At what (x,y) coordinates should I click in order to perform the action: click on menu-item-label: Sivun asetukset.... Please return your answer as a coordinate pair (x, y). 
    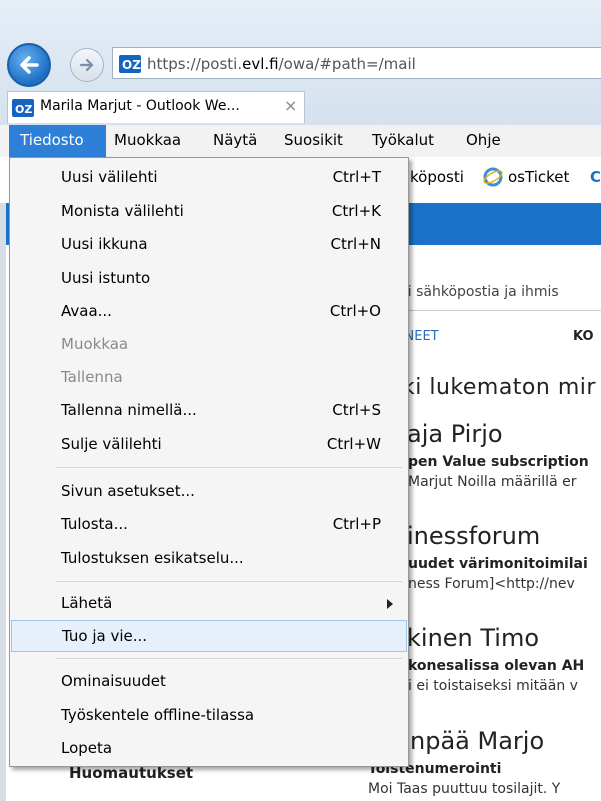
    Looking at the image, I should click on (128, 491).